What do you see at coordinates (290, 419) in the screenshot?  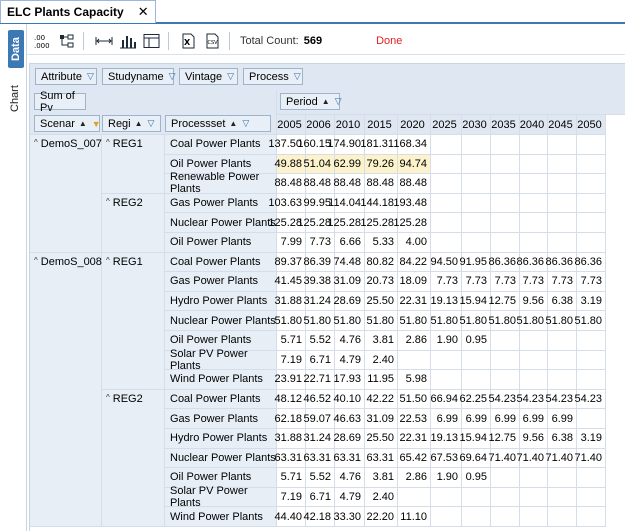 I see `data-cell: 62.18` at bounding box center [290, 419].